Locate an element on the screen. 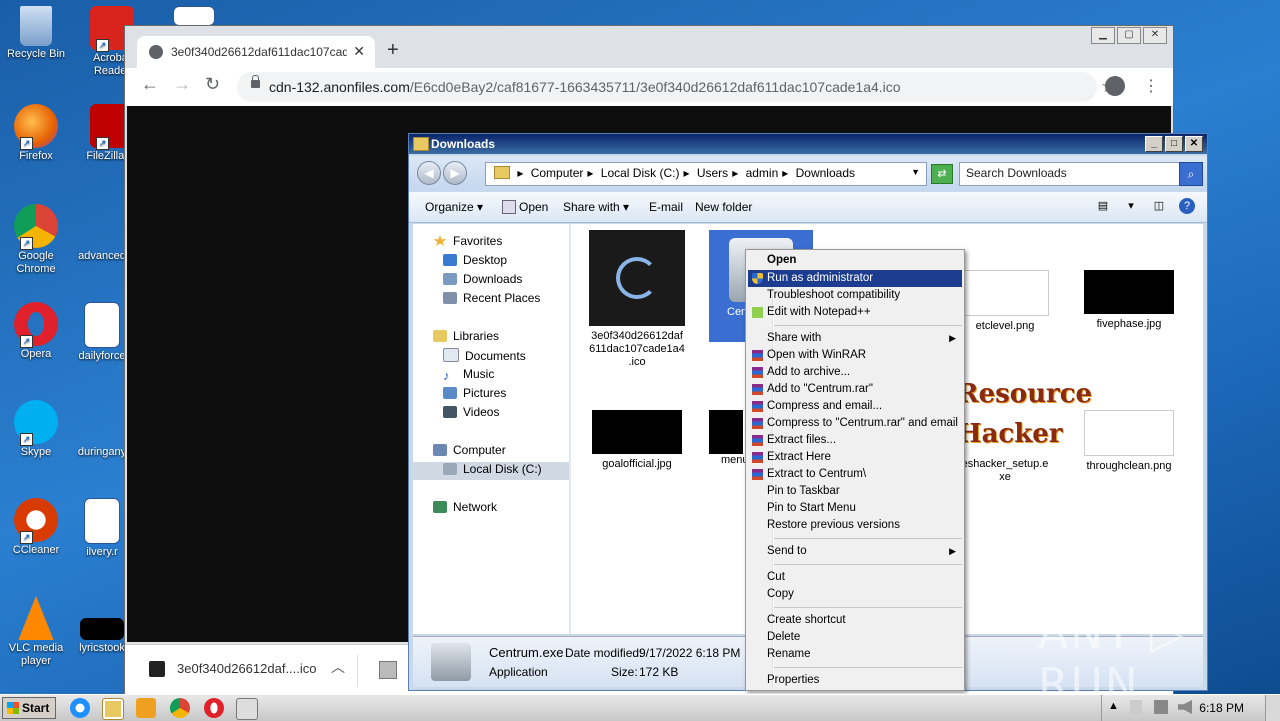  app-icon is located at coordinates (388, 670).